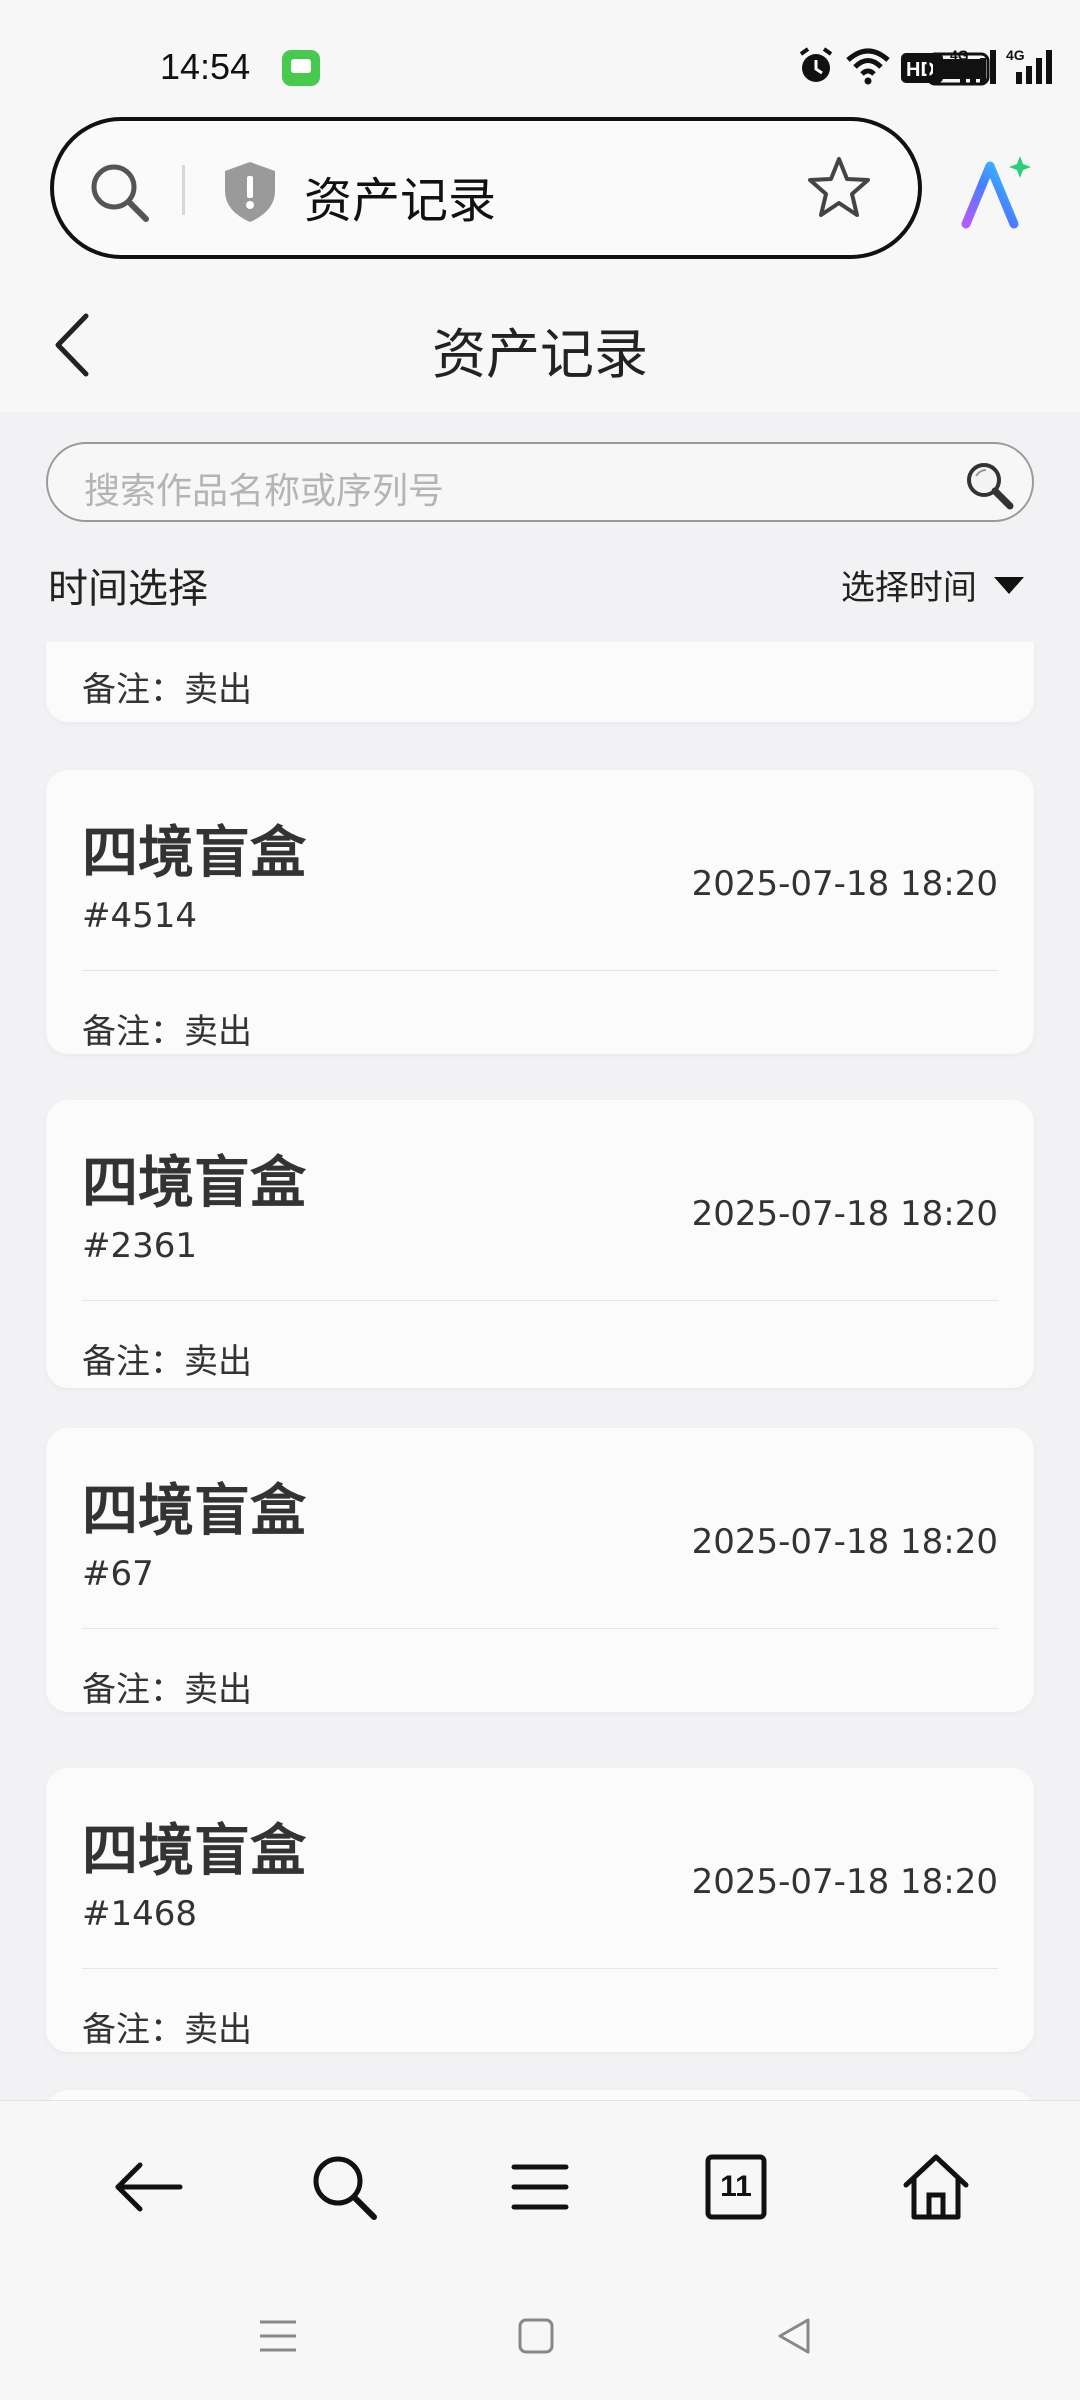  What do you see at coordinates (140, 1914) in the screenshot?
I see `record-serial: #1468` at bounding box center [140, 1914].